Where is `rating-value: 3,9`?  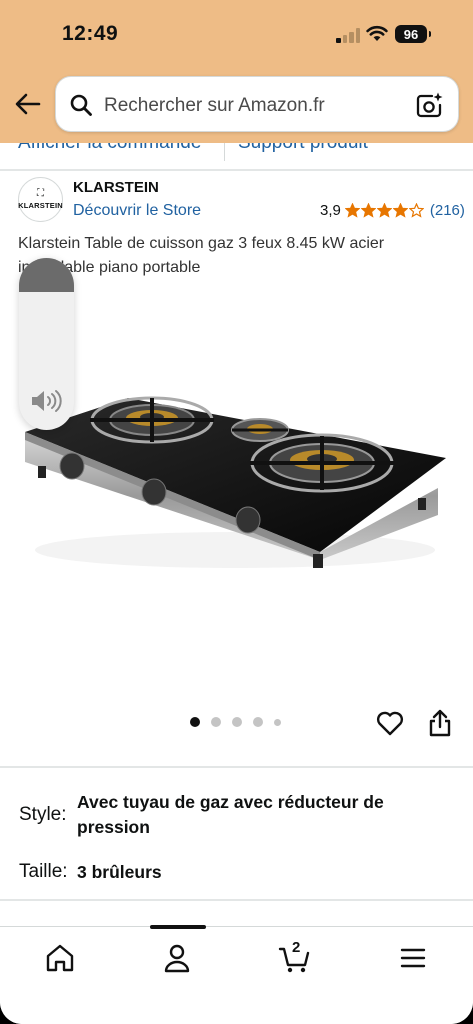 rating-value: 3,9 is located at coordinates (330, 210).